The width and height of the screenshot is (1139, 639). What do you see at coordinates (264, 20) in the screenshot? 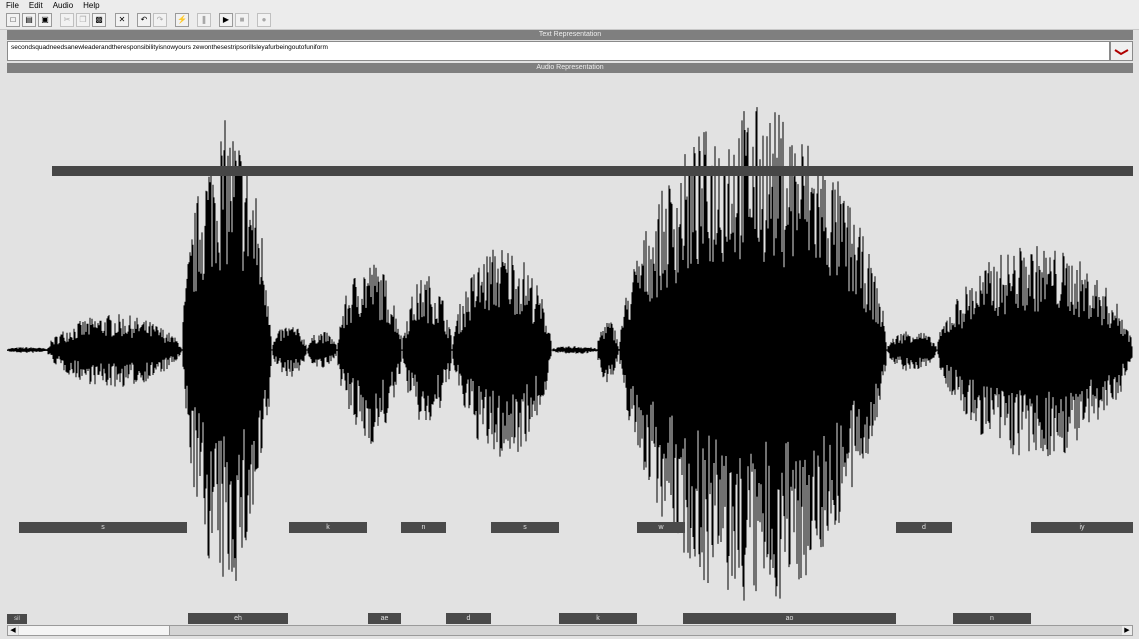
I see `record-icon: ●` at bounding box center [264, 20].